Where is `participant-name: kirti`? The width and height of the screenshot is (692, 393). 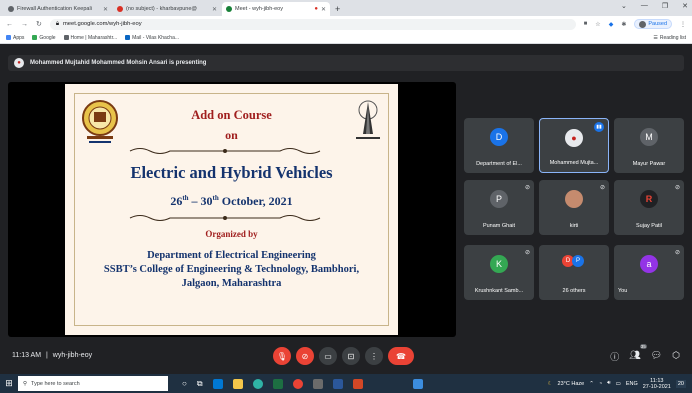 participant-name: kirti is located at coordinates (574, 226).